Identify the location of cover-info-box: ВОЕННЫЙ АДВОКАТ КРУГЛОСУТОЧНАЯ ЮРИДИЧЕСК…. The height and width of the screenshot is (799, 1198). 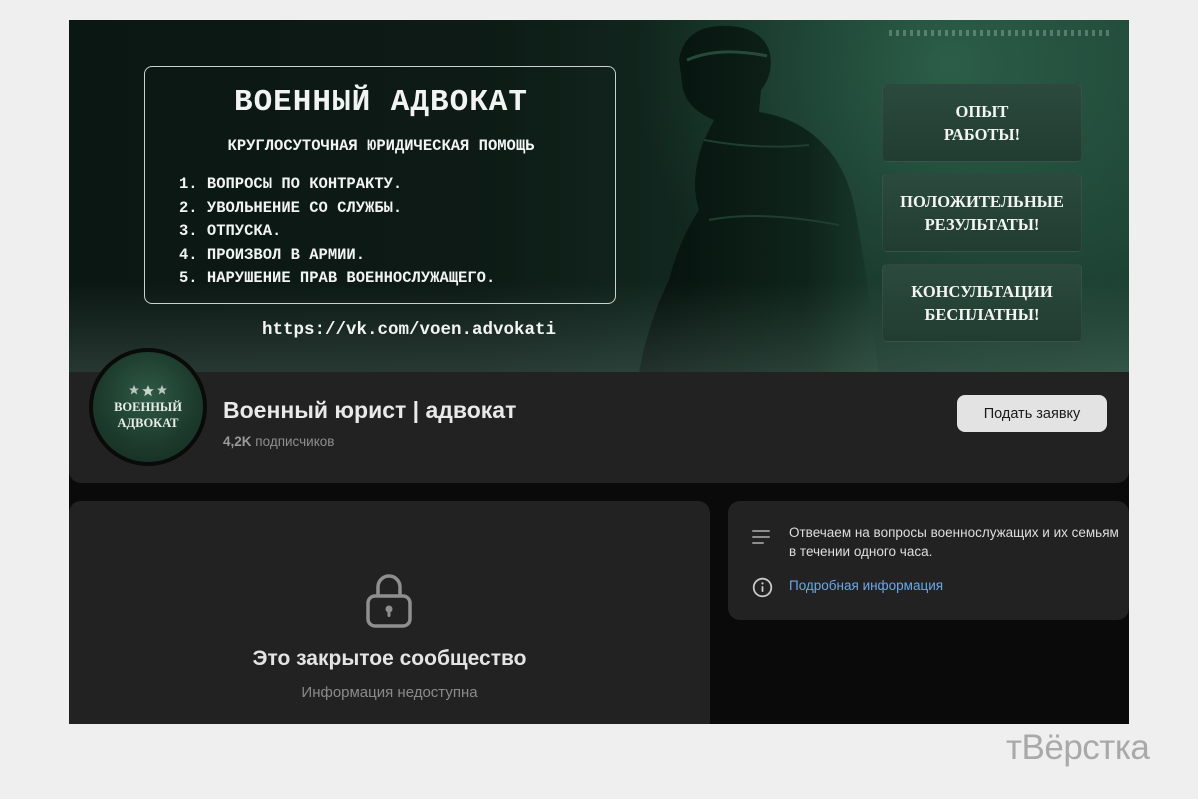
(380, 185).